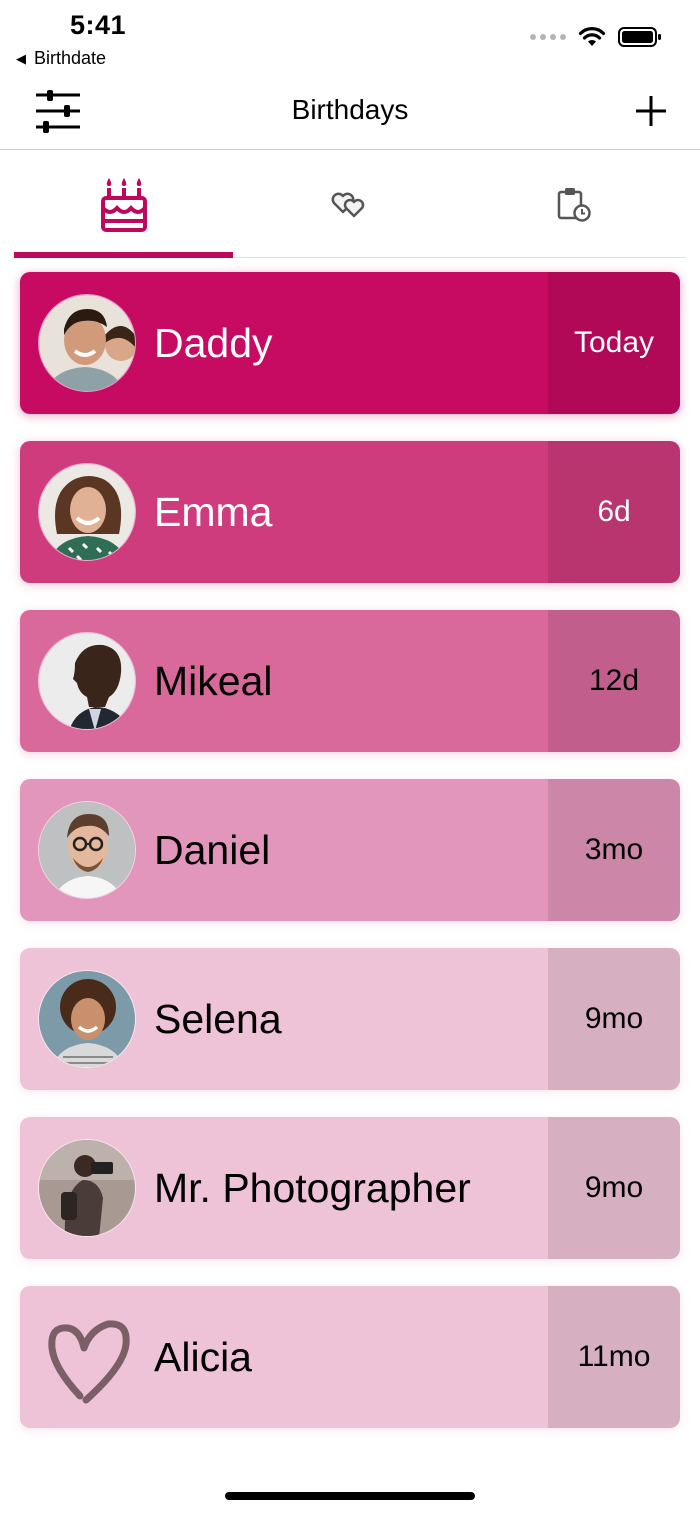 This screenshot has height=1515, width=700. What do you see at coordinates (70, 58) in the screenshot?
I see `back-app-label: Birthdate` at bounding box center [70, 58].